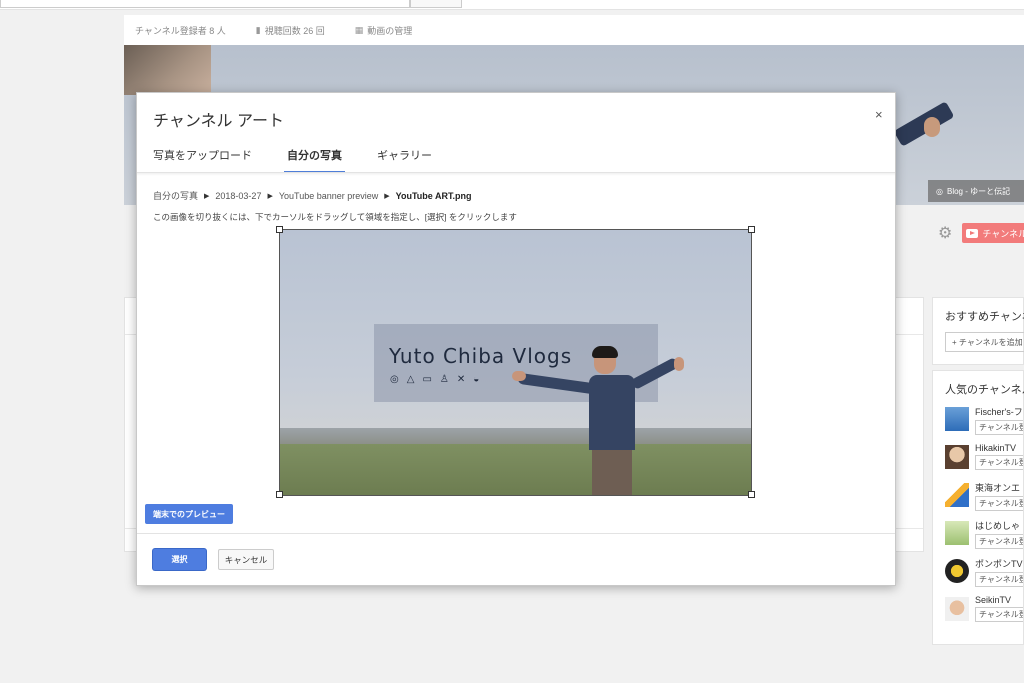  I want to click on list-item: 東海オンエ チャンネル登, so click(984, 500).